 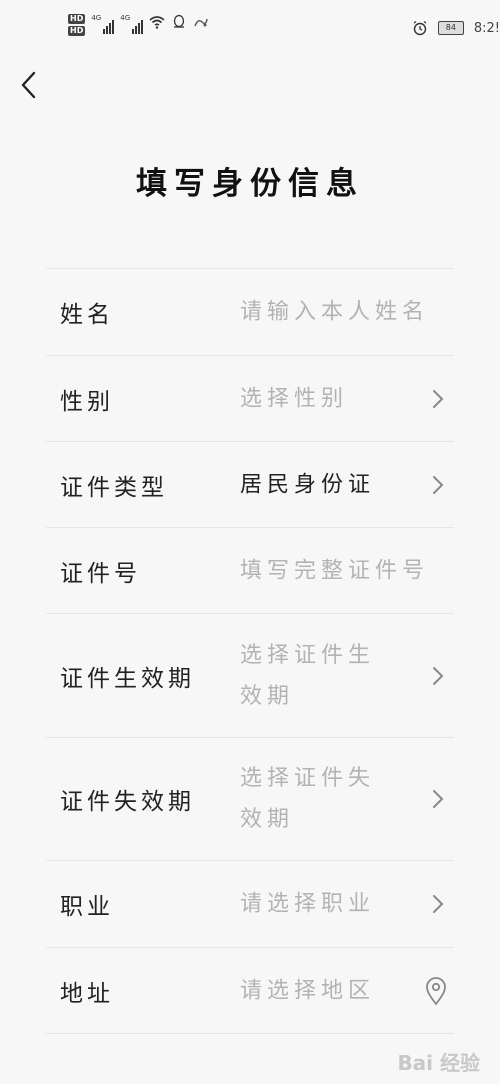 I want to click on battery-indicator: 84, so click(x=450, y=28).